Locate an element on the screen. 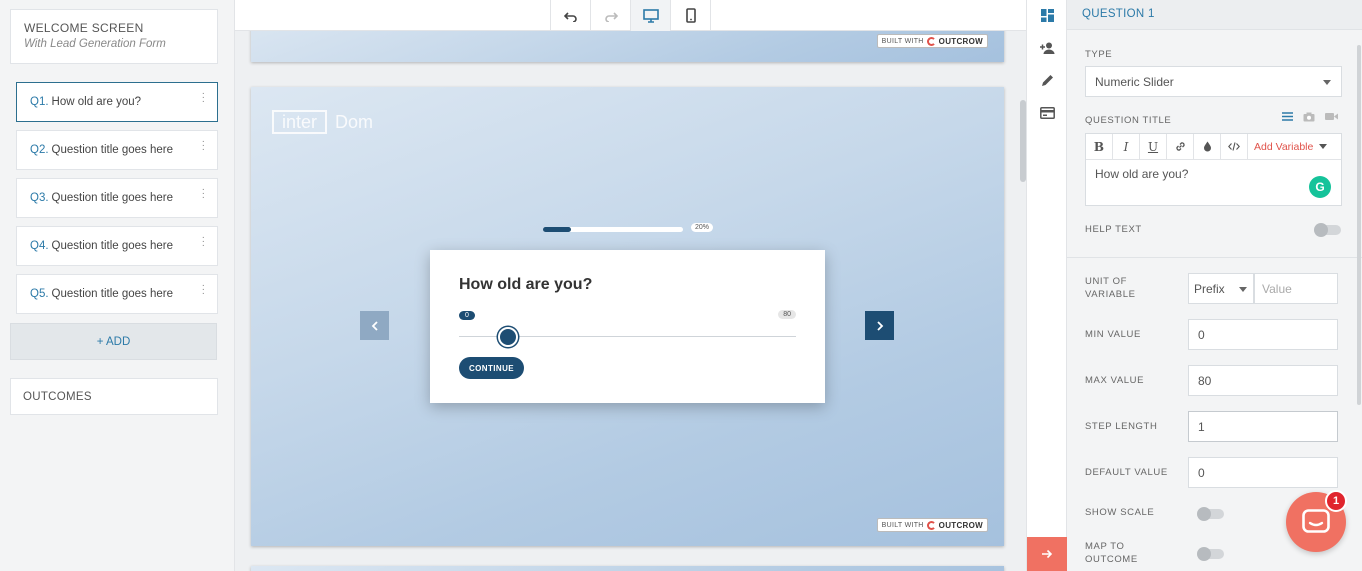  mobile-view-button is located at coordinates (691, 15).